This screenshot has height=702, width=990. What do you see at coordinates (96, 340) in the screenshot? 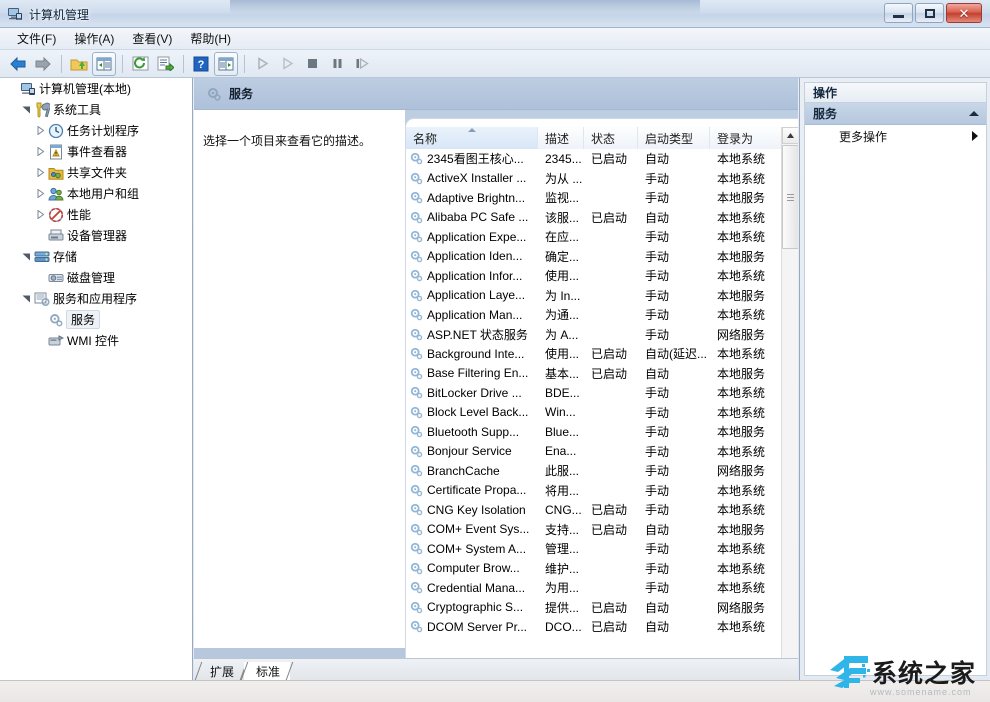
I see `tree-item-WMI-控件: WMI 控件` at bounding box center [96, 340].